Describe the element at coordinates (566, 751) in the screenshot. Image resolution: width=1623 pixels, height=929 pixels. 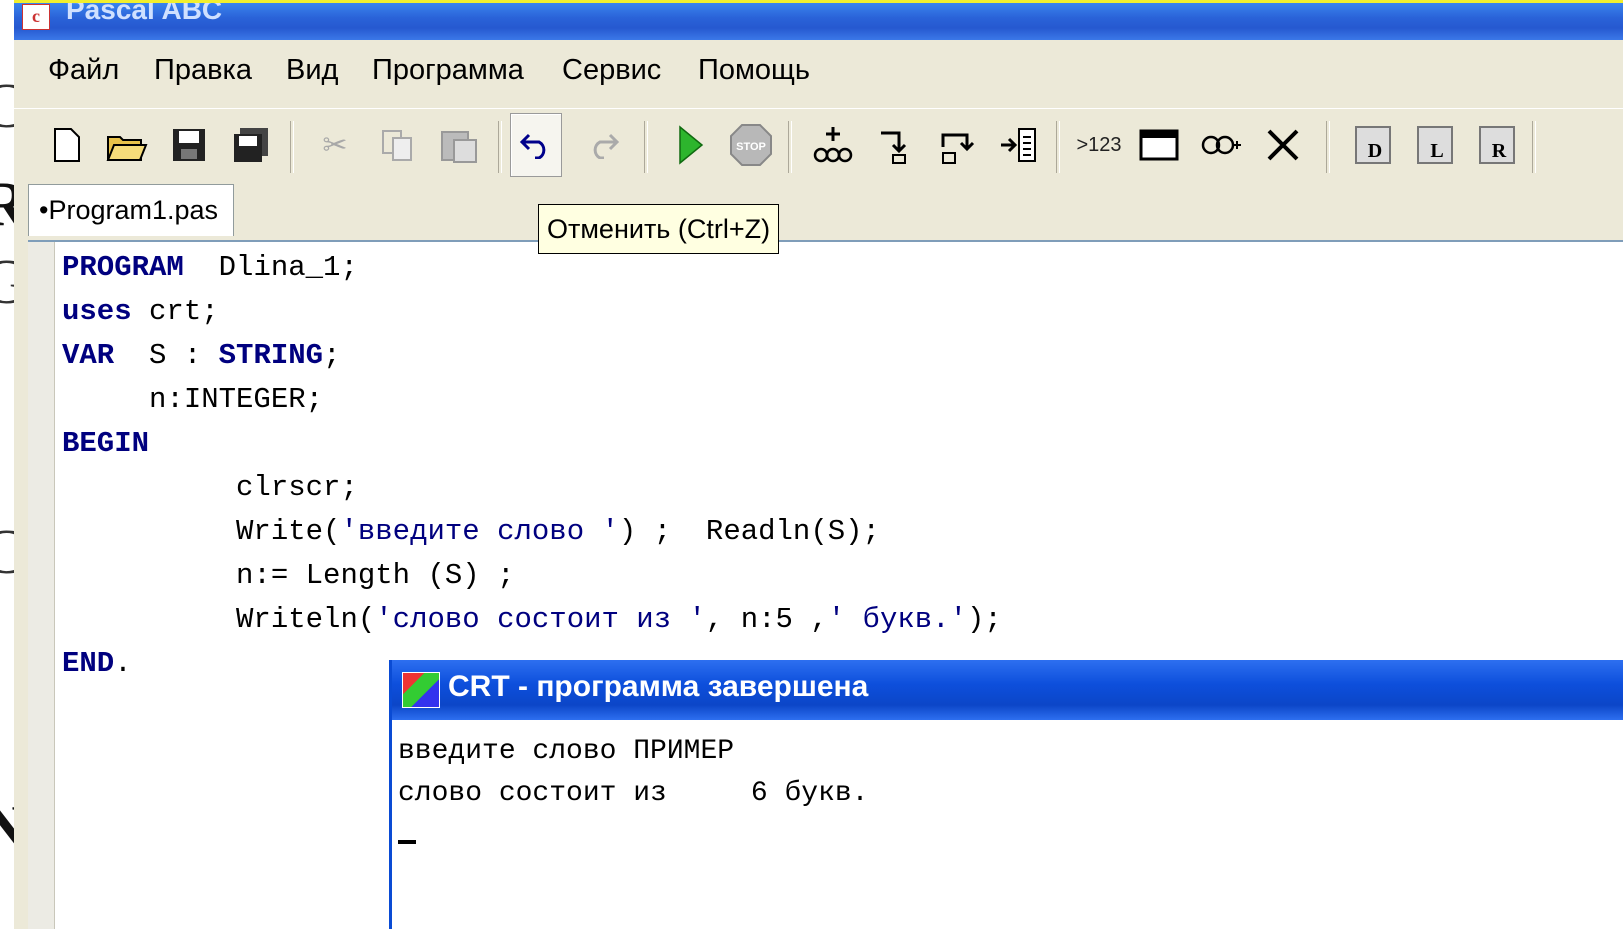
I see `console-line: введите слово ПРИМЕР` at that location.